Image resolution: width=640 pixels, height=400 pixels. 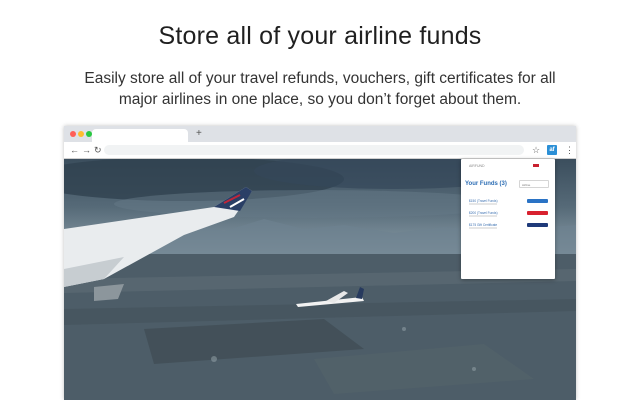 I want to click on browser-tab, so click(x=140, y=135).